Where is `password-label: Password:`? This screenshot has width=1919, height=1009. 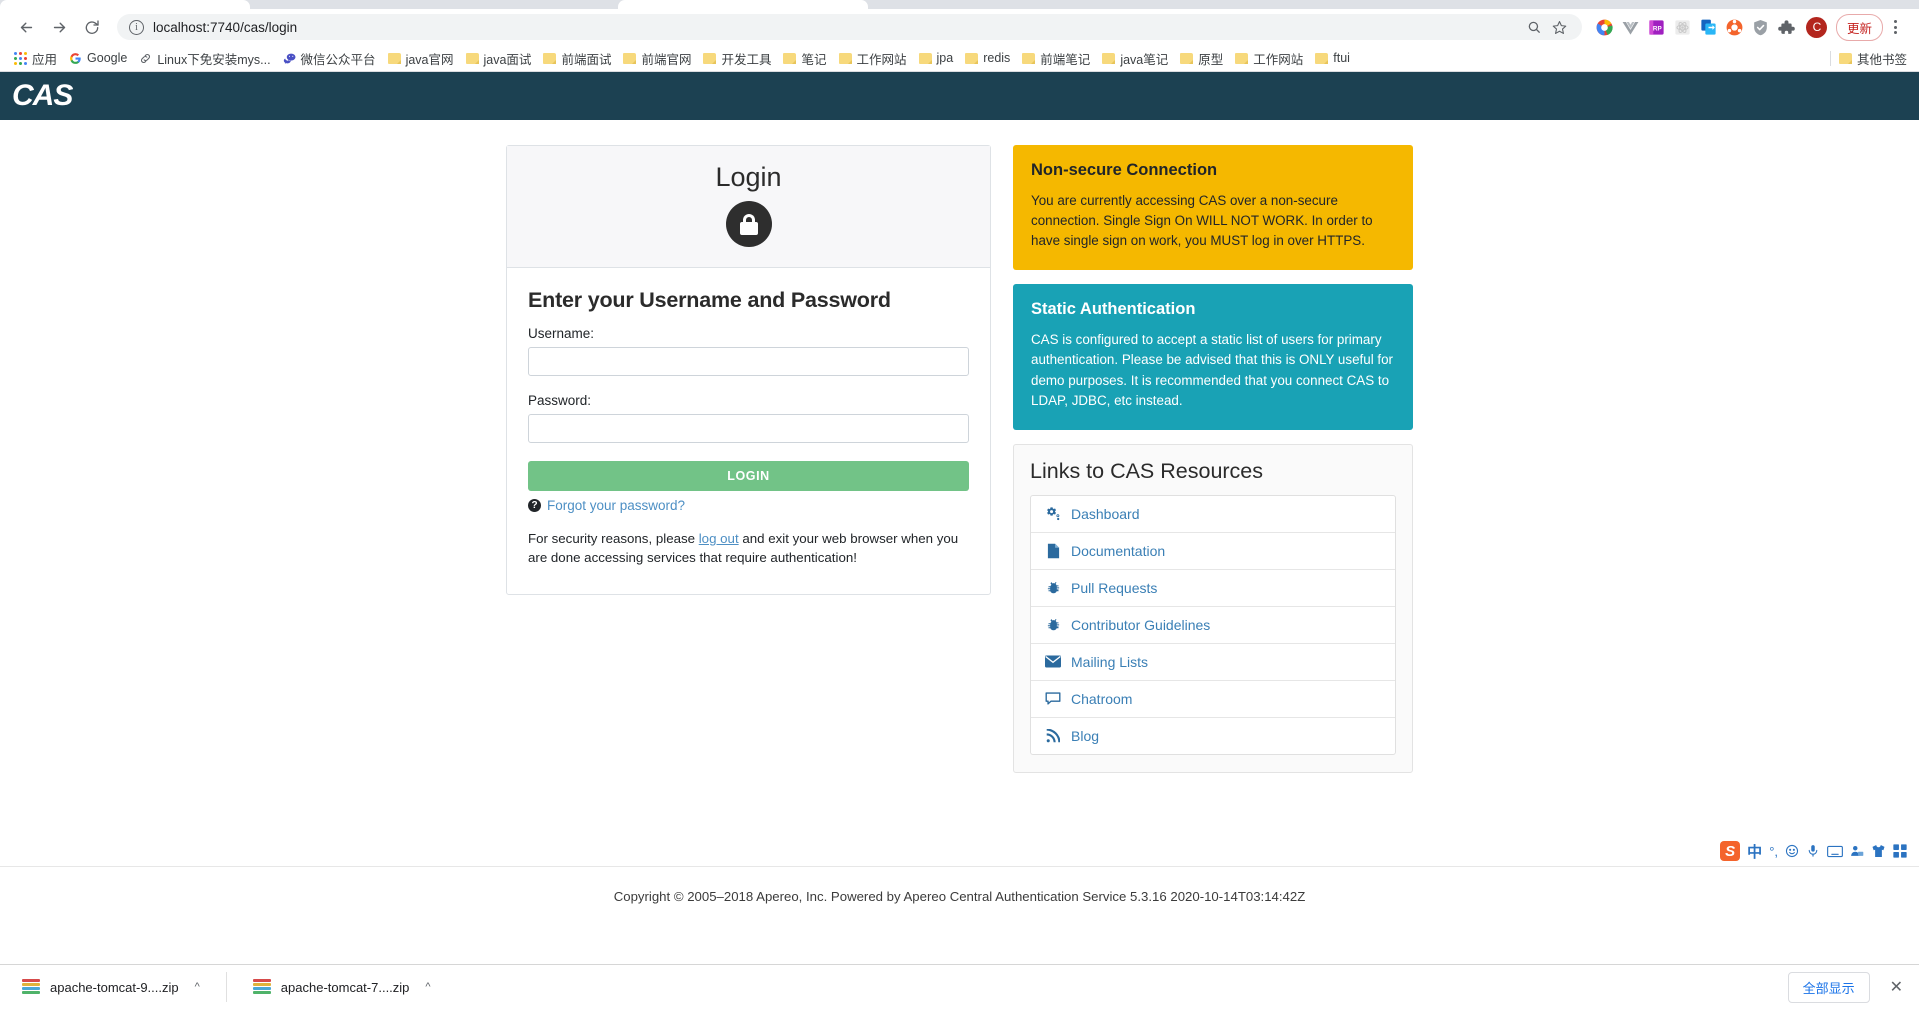
password-label: Password: is located at coordinates (560, 400).